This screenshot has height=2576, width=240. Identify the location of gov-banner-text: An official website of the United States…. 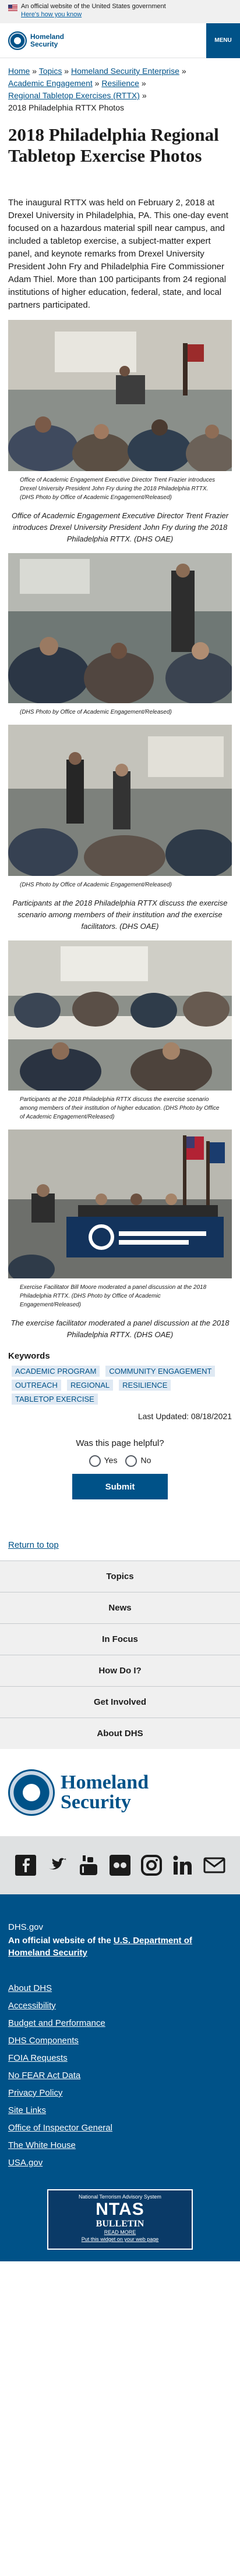
(93, 6).